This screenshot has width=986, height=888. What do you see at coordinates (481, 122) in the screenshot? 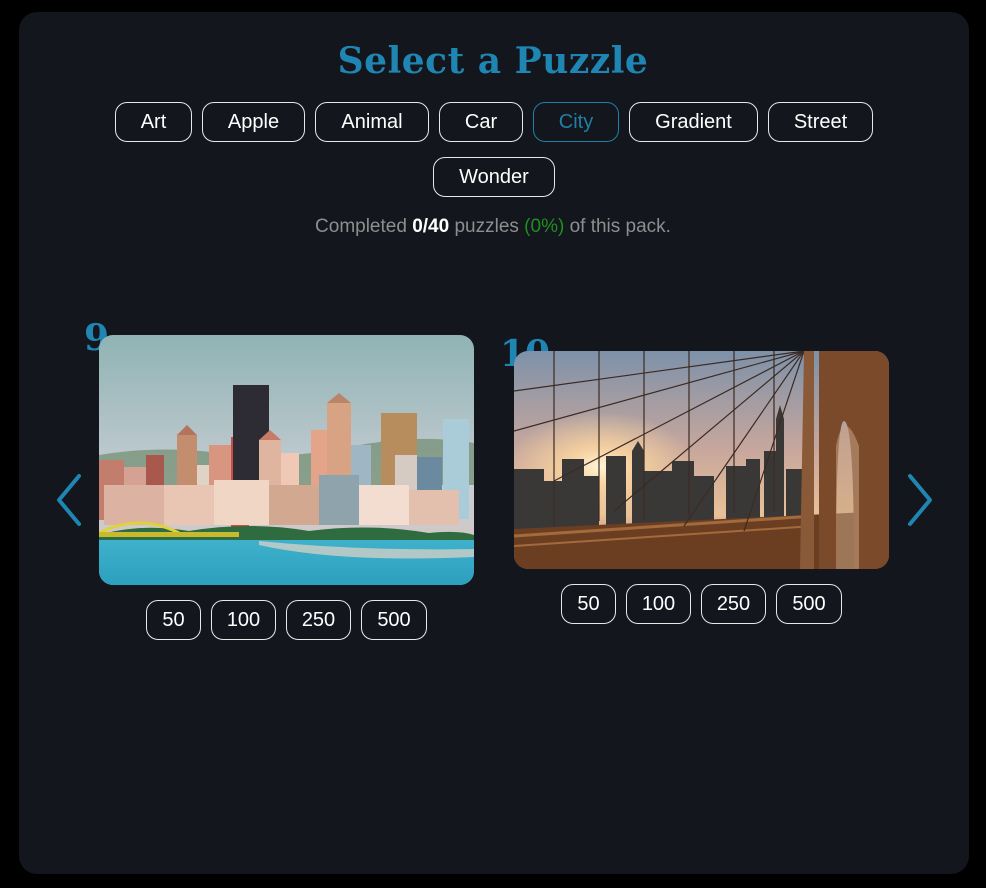
I see `category-car-button: Car` at bounding box center [481, 122].